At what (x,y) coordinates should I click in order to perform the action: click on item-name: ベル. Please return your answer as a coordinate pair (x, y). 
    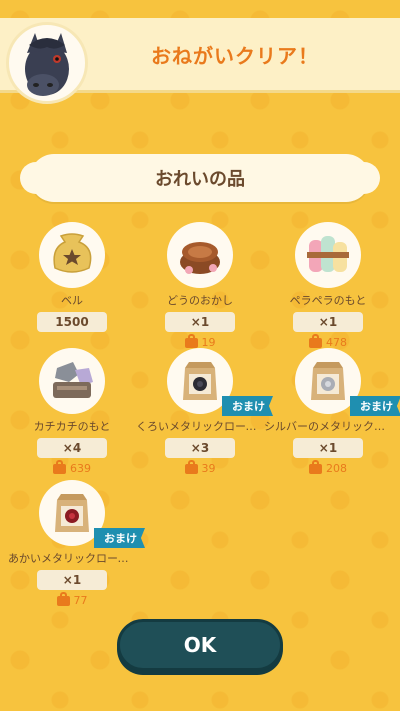
    Looking at the image, I should click on (72, 300).